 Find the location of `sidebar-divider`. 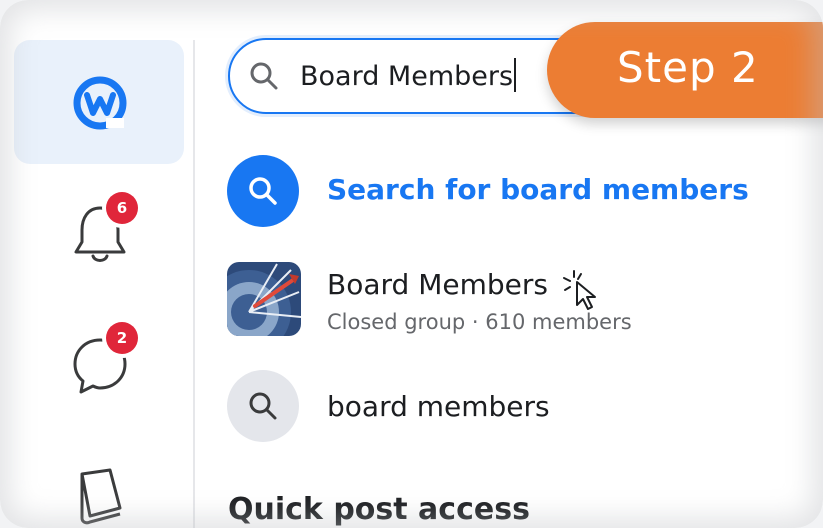

sidebar-divider is located at coordinates (194, 284).